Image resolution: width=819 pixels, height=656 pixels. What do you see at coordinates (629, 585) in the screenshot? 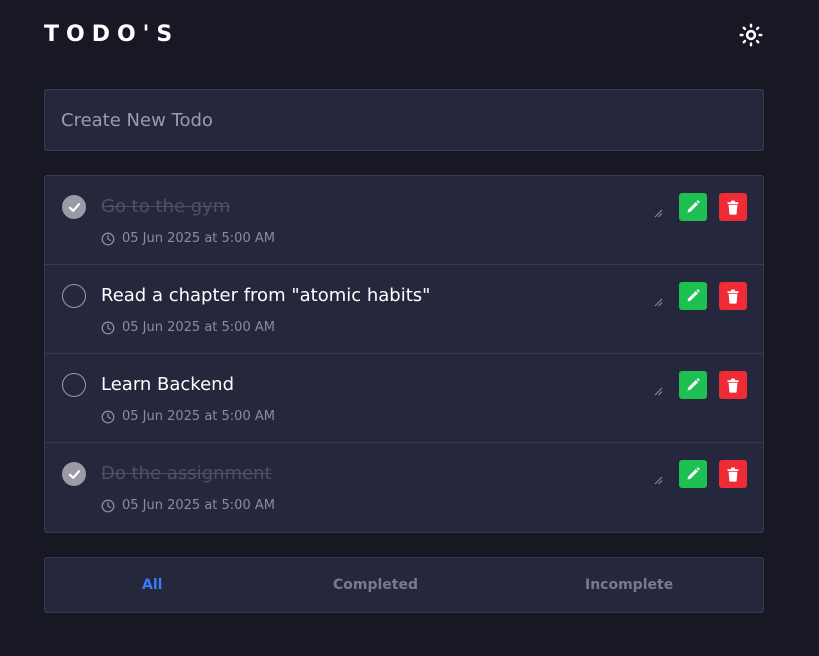
I see `filter-incomplete: Incomplete` at bounding box center [629, 585].